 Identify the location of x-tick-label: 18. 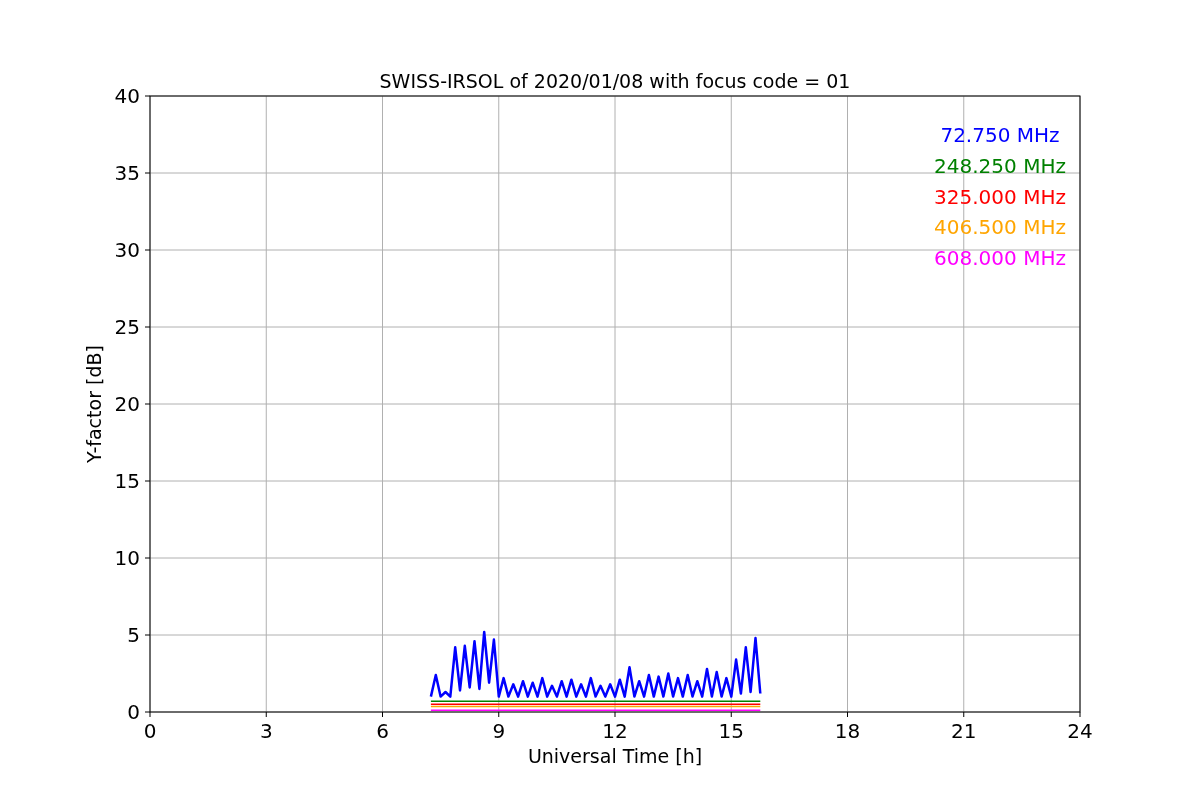
(847, 731).